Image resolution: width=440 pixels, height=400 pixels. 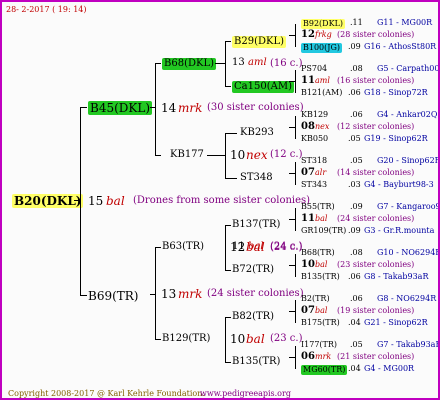 I want to click on gen4-gen: 10, so click(x=308, y=264).